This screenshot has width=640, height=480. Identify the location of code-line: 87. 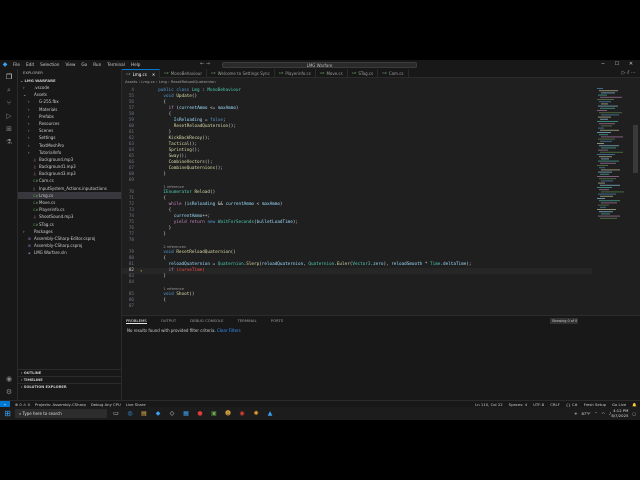
(357, 307).